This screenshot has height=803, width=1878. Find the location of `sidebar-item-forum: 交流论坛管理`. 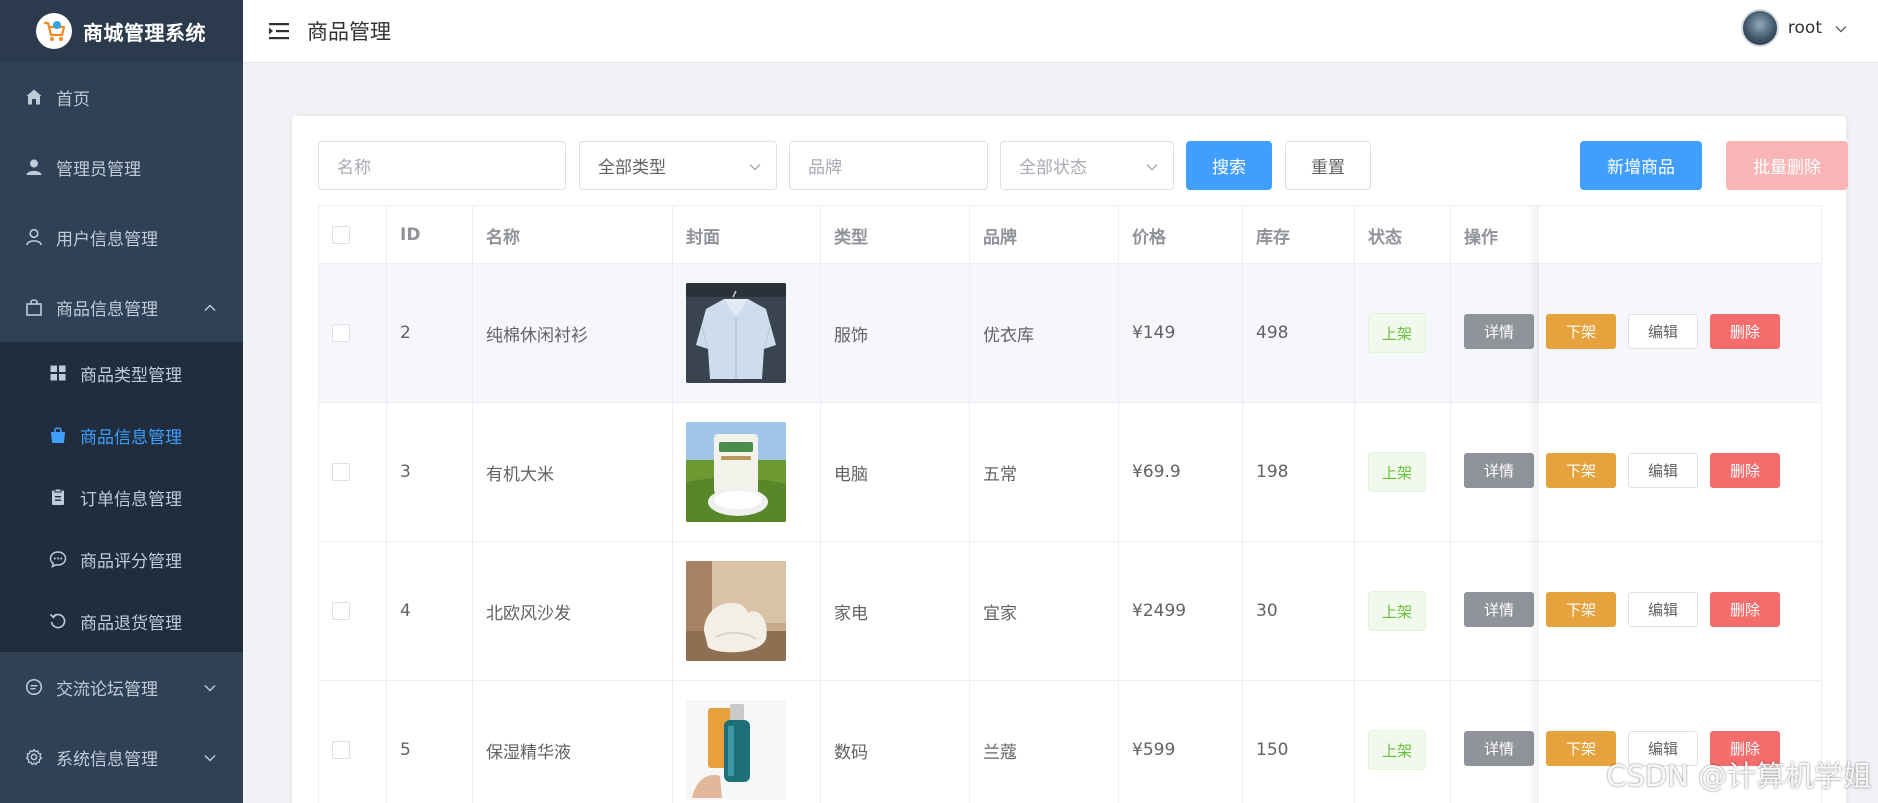

sidebar-item-forum: 交流论坛管理 is located at coordinates (121, 687).